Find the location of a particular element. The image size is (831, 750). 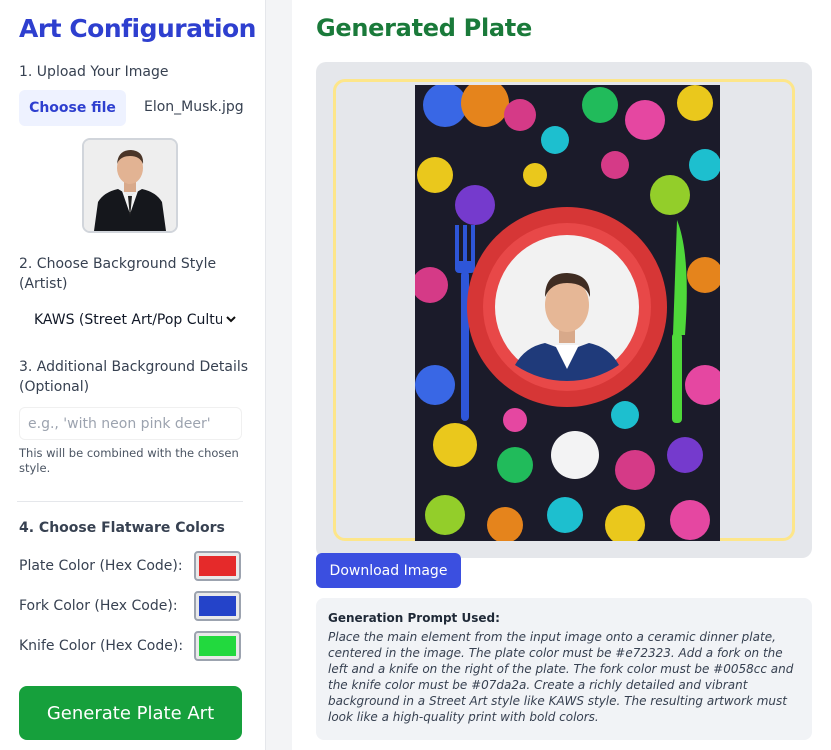

file-name: Elon_Musk.jpg is located at coordinates (194, 107).